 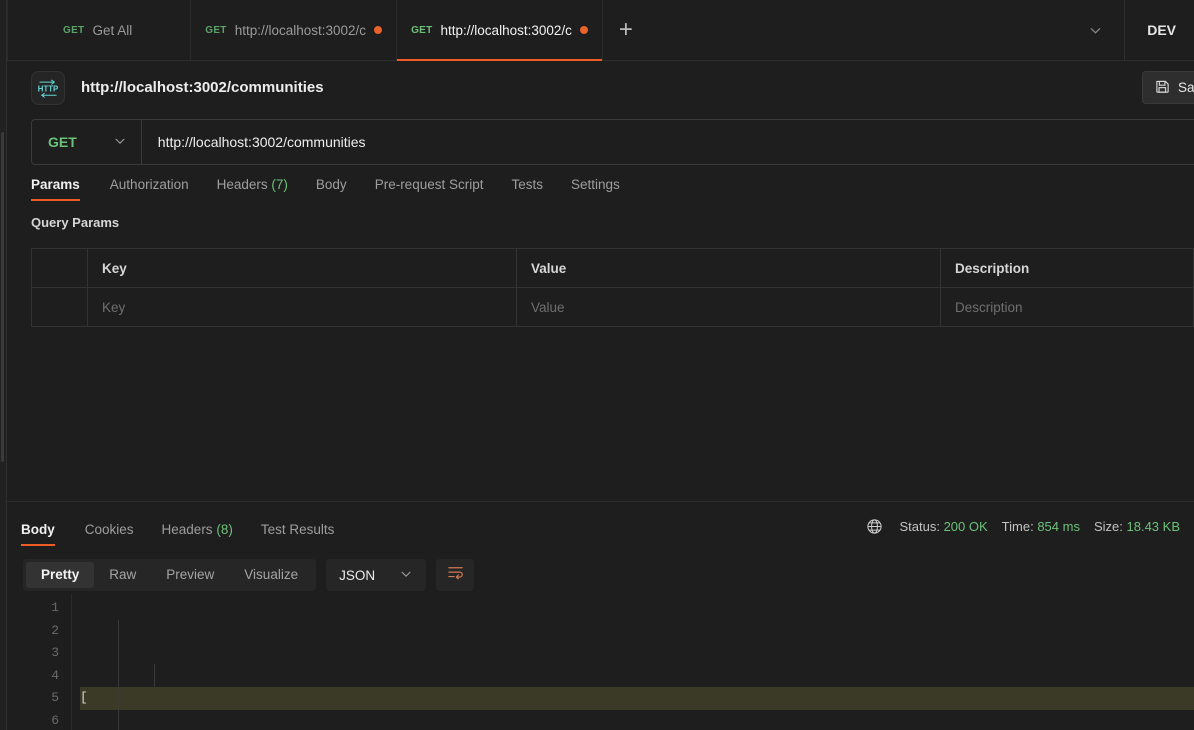 I want to click on wrap-text-button, so click(x=455, y=575).